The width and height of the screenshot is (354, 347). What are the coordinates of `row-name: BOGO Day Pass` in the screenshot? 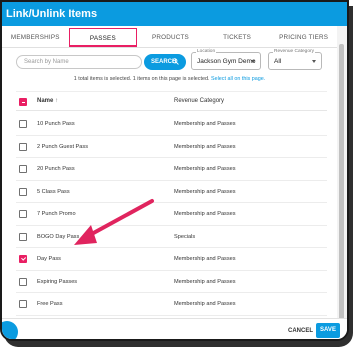 It's located at (58, 236).